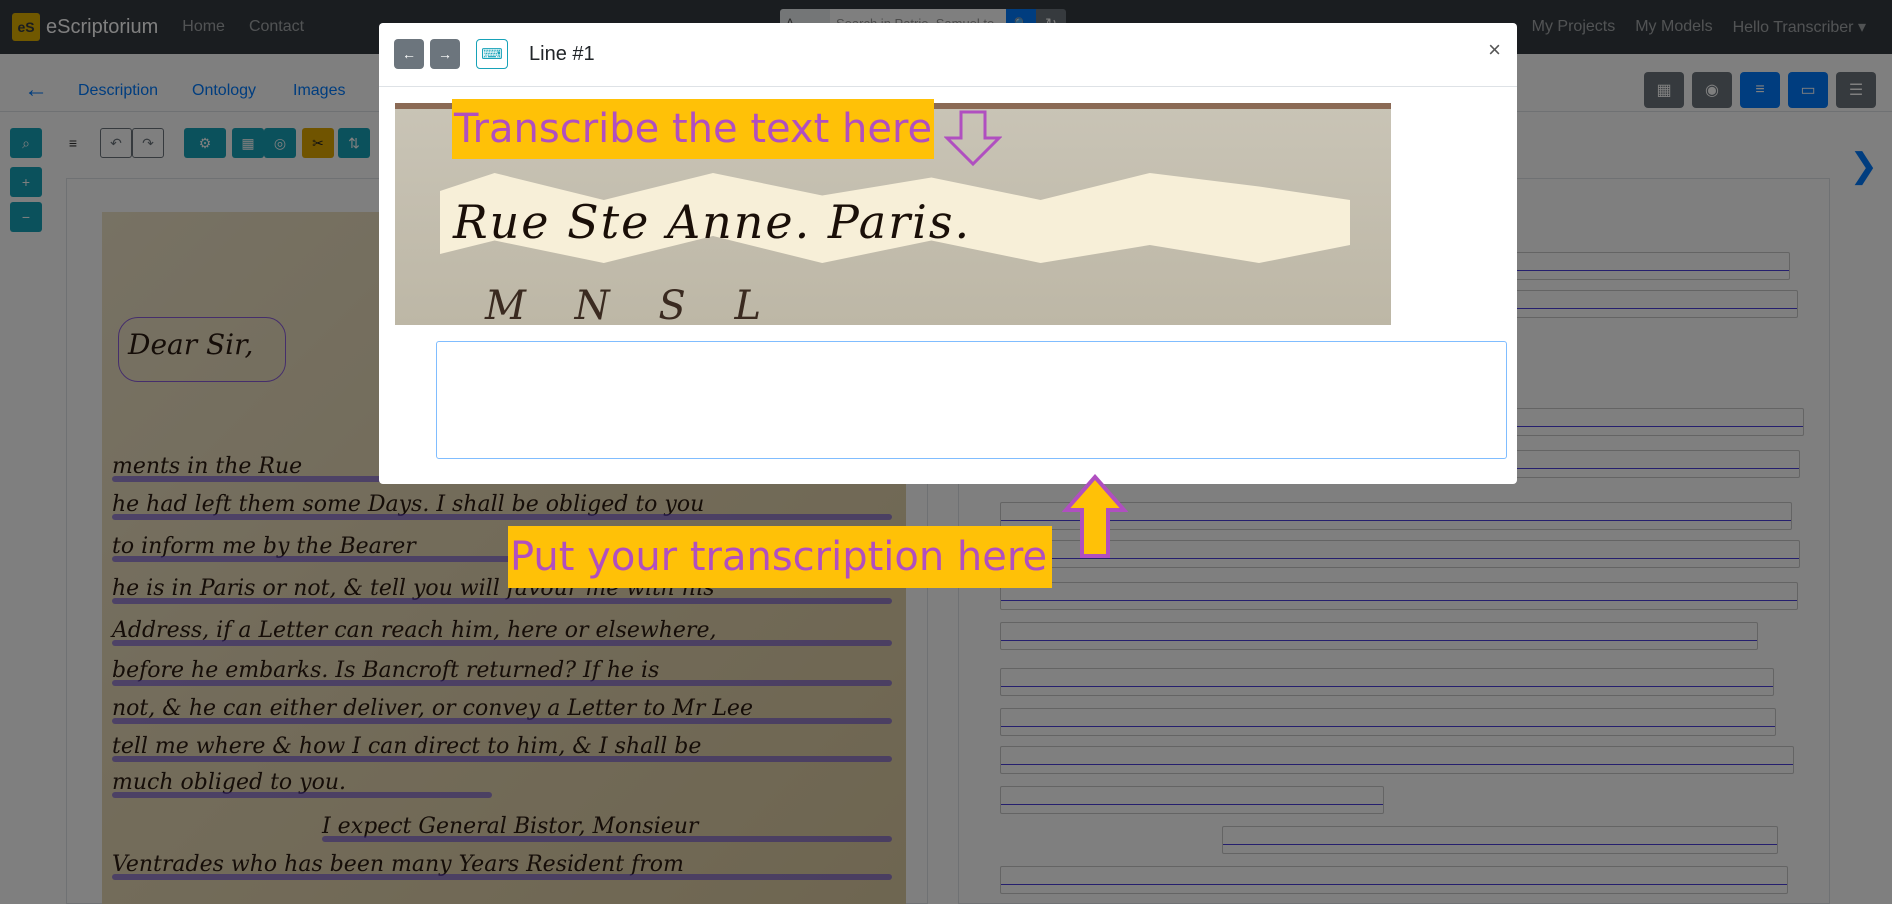 The height and width of the screenshot is (904, 1892). I want to click on virtual-keyboard-button: ⌨, so click(492, 54).